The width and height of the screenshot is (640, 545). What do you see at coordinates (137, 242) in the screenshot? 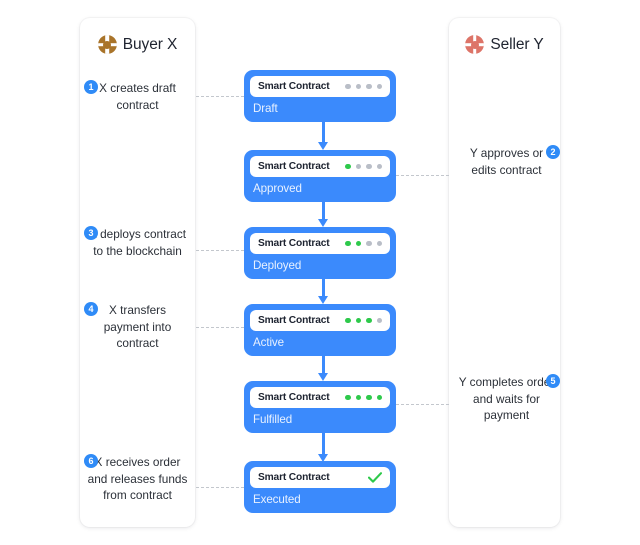
I see `step-3: 3 X deploys contract to the blockchain` at bounding box center [137, 242].